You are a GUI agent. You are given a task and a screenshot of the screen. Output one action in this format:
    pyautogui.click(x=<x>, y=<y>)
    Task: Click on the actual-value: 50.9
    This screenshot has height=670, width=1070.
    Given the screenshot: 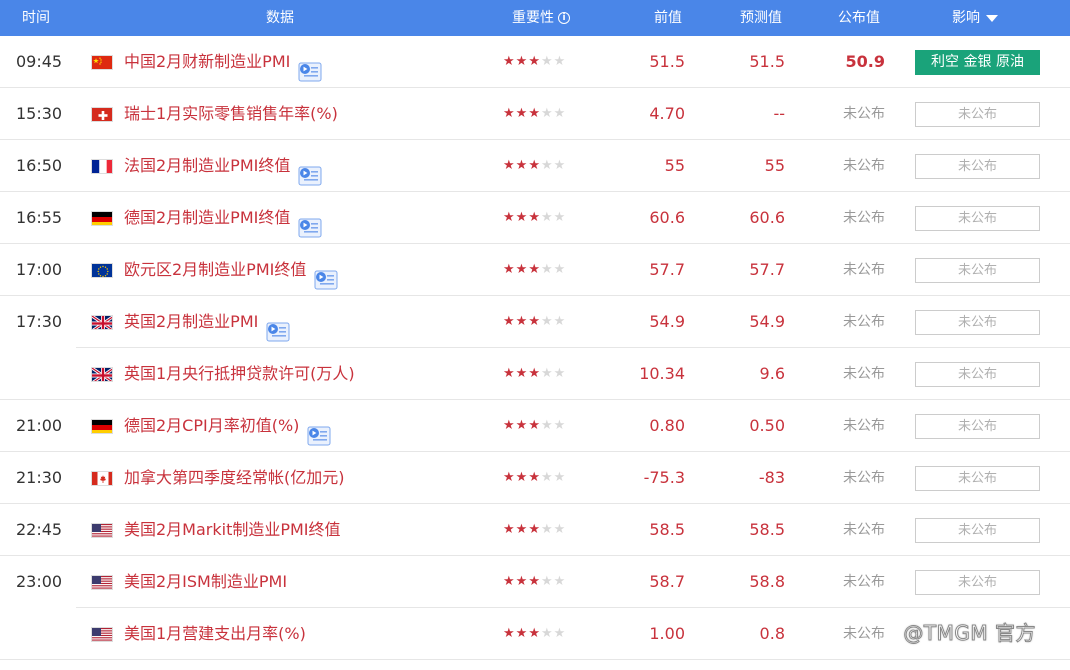 What is the action you would take?
    pyautogui.click(x=865, y=61)
    